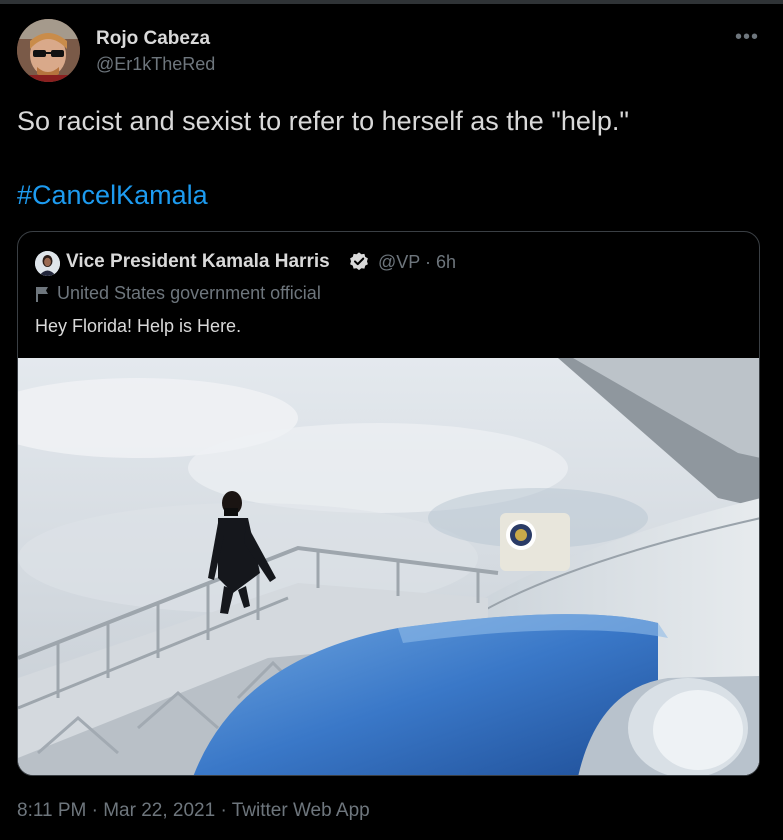 This screenshot has height=840, width=783. Describe the element at coordinates (417, 262) in the screenshot. I see `quoted-handle-time: @VP · 6h` at that location.